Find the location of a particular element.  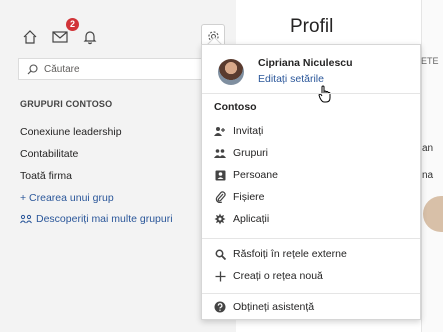

plus-icon is located at coordinates (220, 276).